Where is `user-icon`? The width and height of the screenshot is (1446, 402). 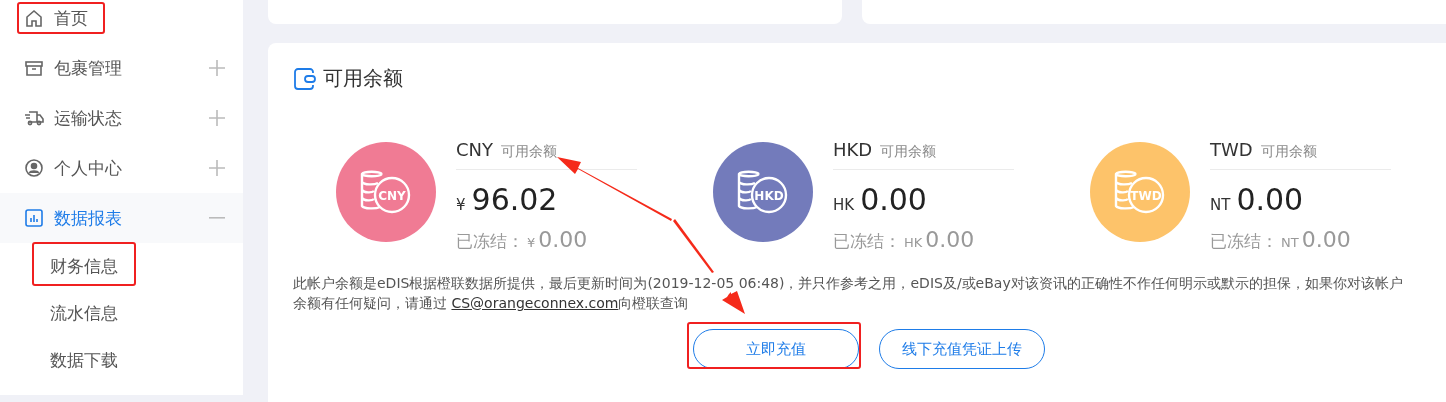
user-icon is located at coordinates (34, 168).